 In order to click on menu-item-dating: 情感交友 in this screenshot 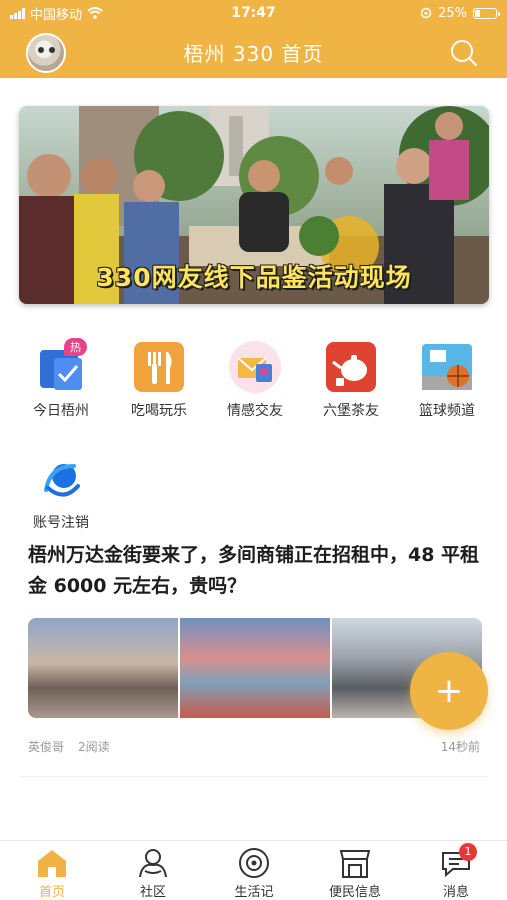, I will do `click(255, 380)`.